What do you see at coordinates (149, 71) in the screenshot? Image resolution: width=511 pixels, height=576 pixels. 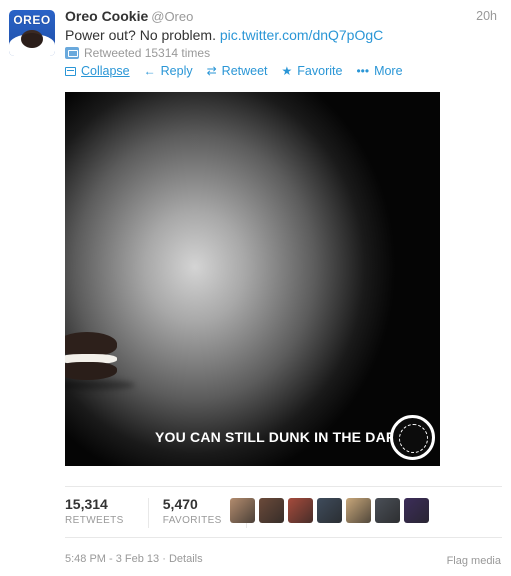 I see `reply-icon: ←` at bounding box center [149, 71].